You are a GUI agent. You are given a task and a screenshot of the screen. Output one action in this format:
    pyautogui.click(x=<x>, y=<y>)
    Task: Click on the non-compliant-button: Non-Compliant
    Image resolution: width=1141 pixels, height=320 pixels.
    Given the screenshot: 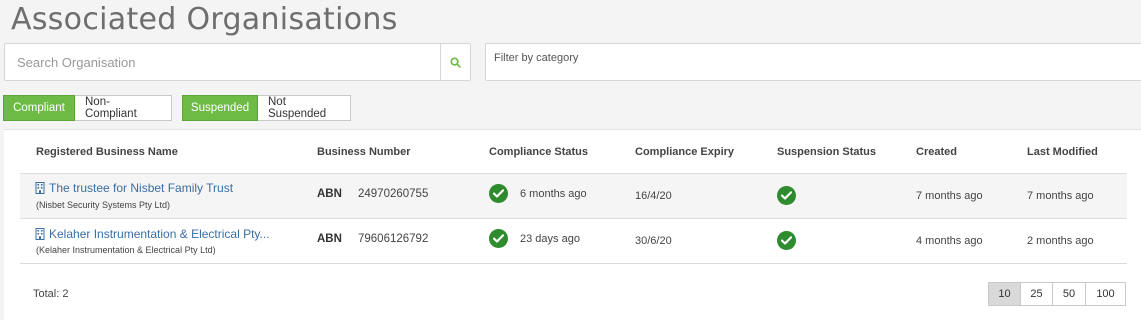 What is the action you would take?
    pyautogui.click(x=123, y=108)
    